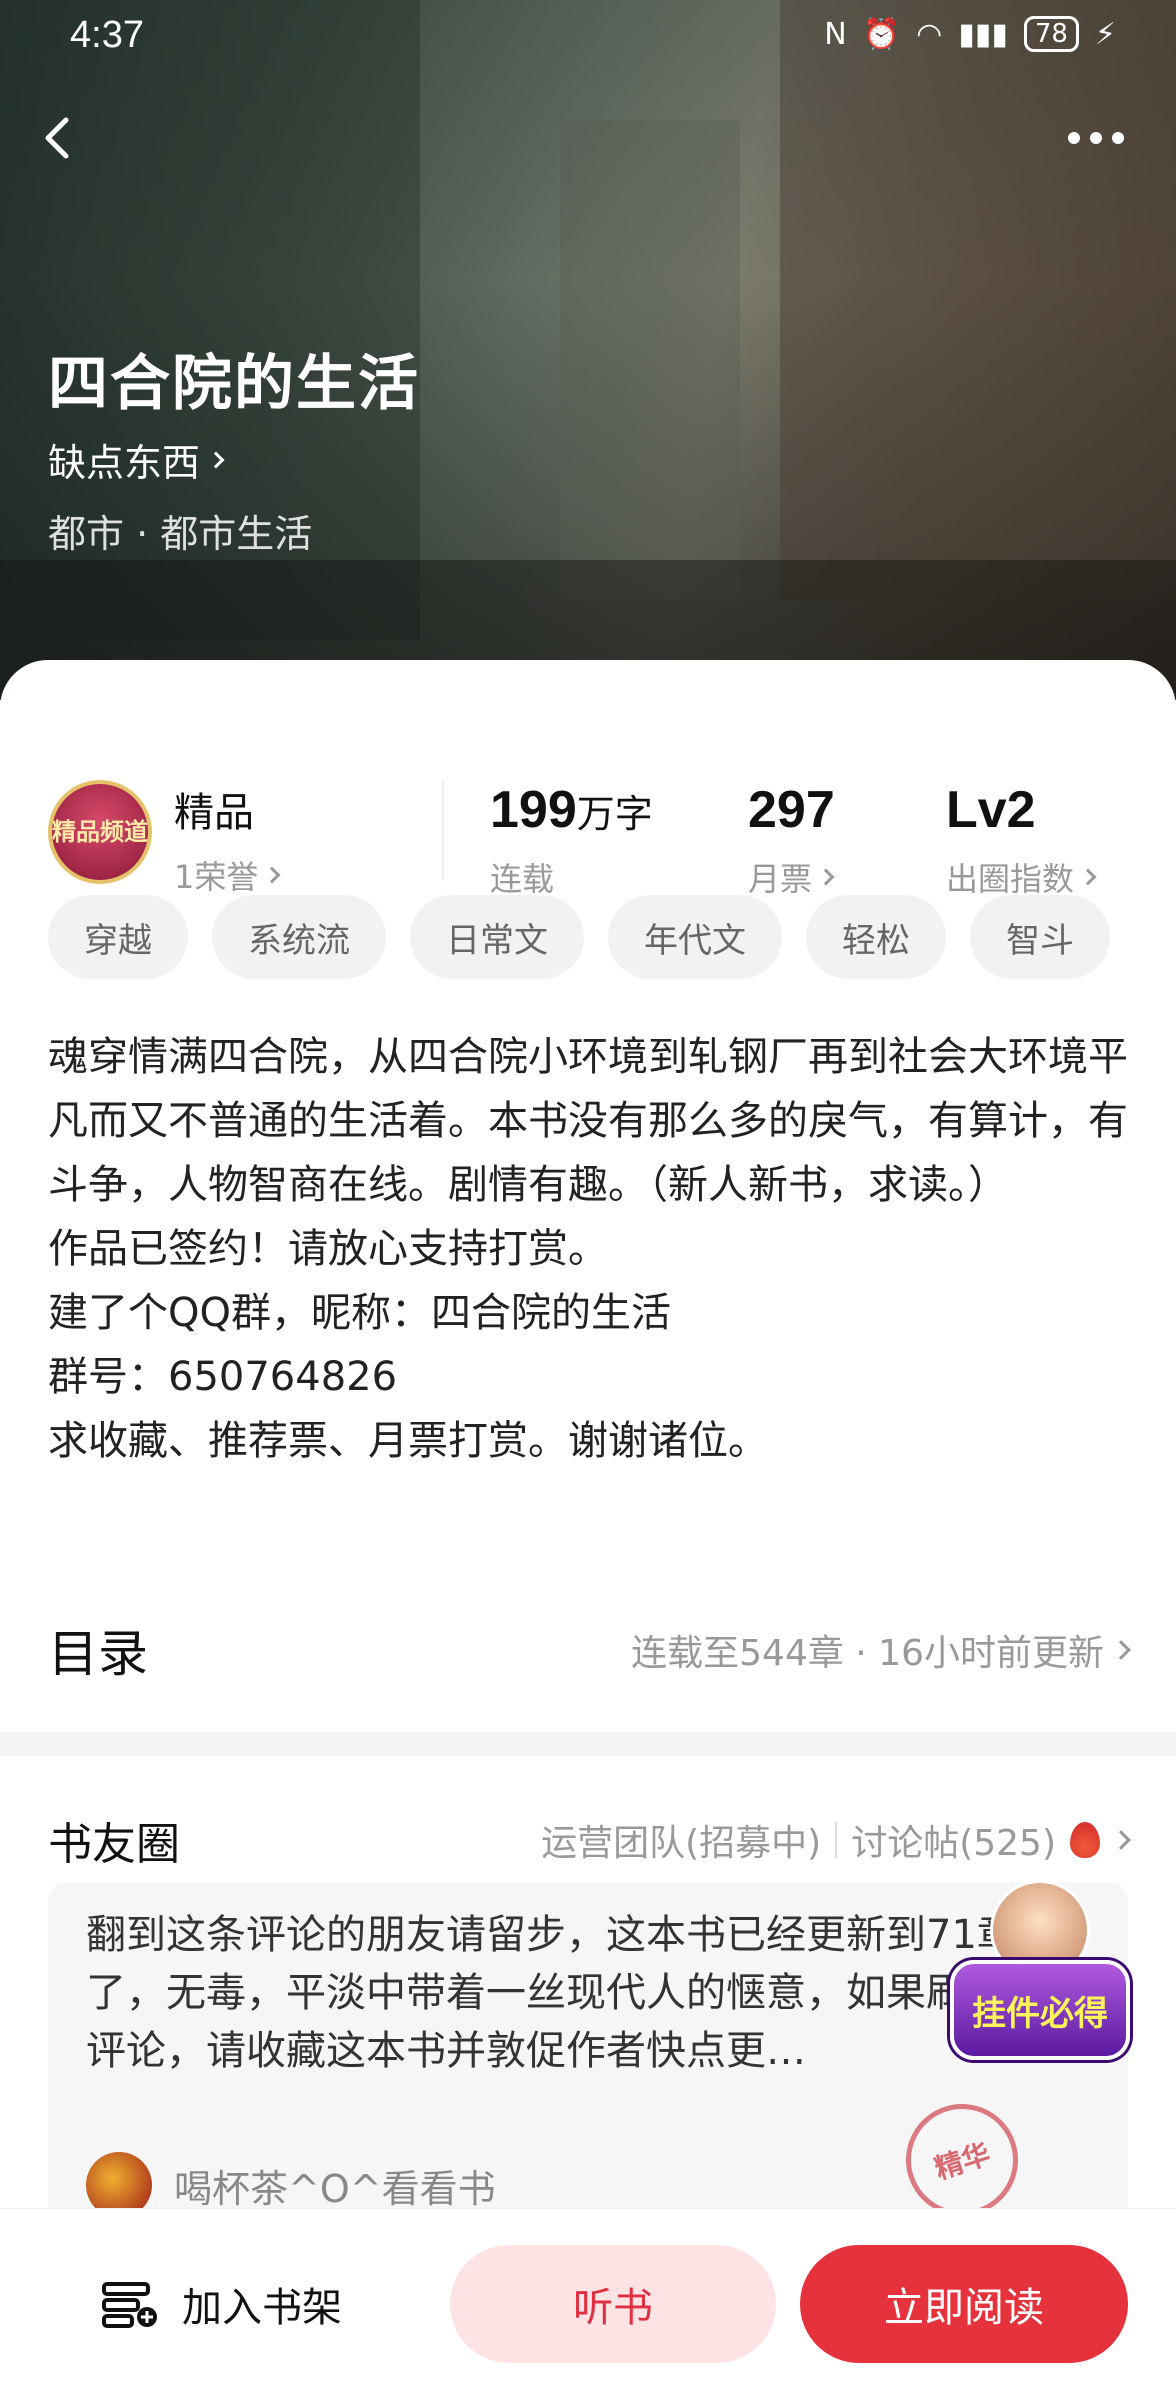 This screenshot has width=1176, height=2400. Describe the element at coordinates (262, 2308) in the screenshot. I see `add-to-shelf-label: 加入书架` at that location.